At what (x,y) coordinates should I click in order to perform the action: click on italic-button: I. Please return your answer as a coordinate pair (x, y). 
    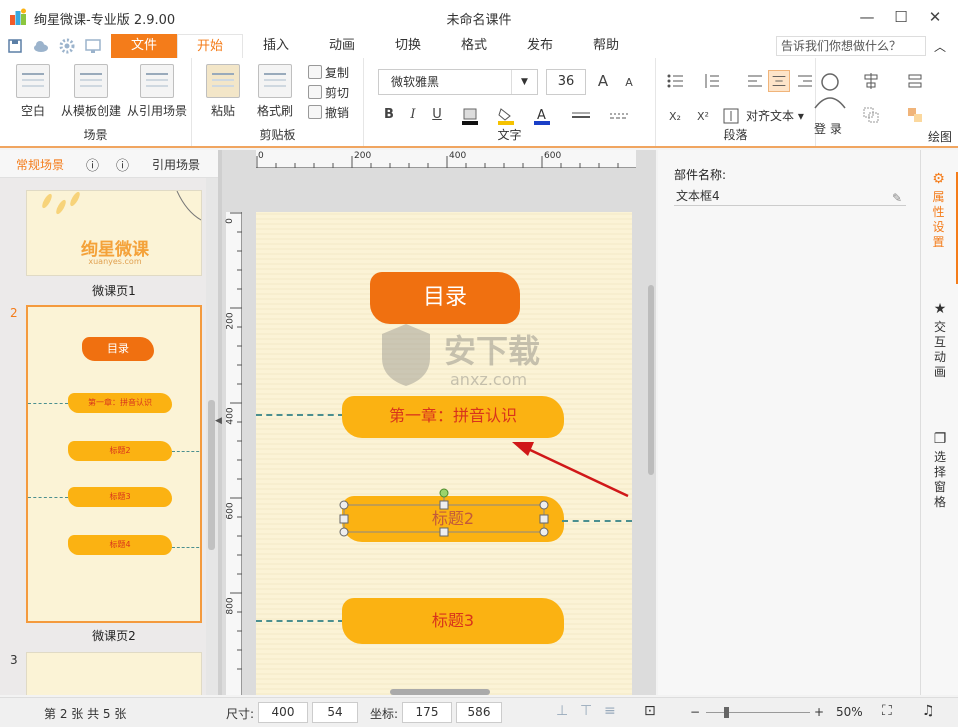
    Looking at the image, I should click on (413, 115).